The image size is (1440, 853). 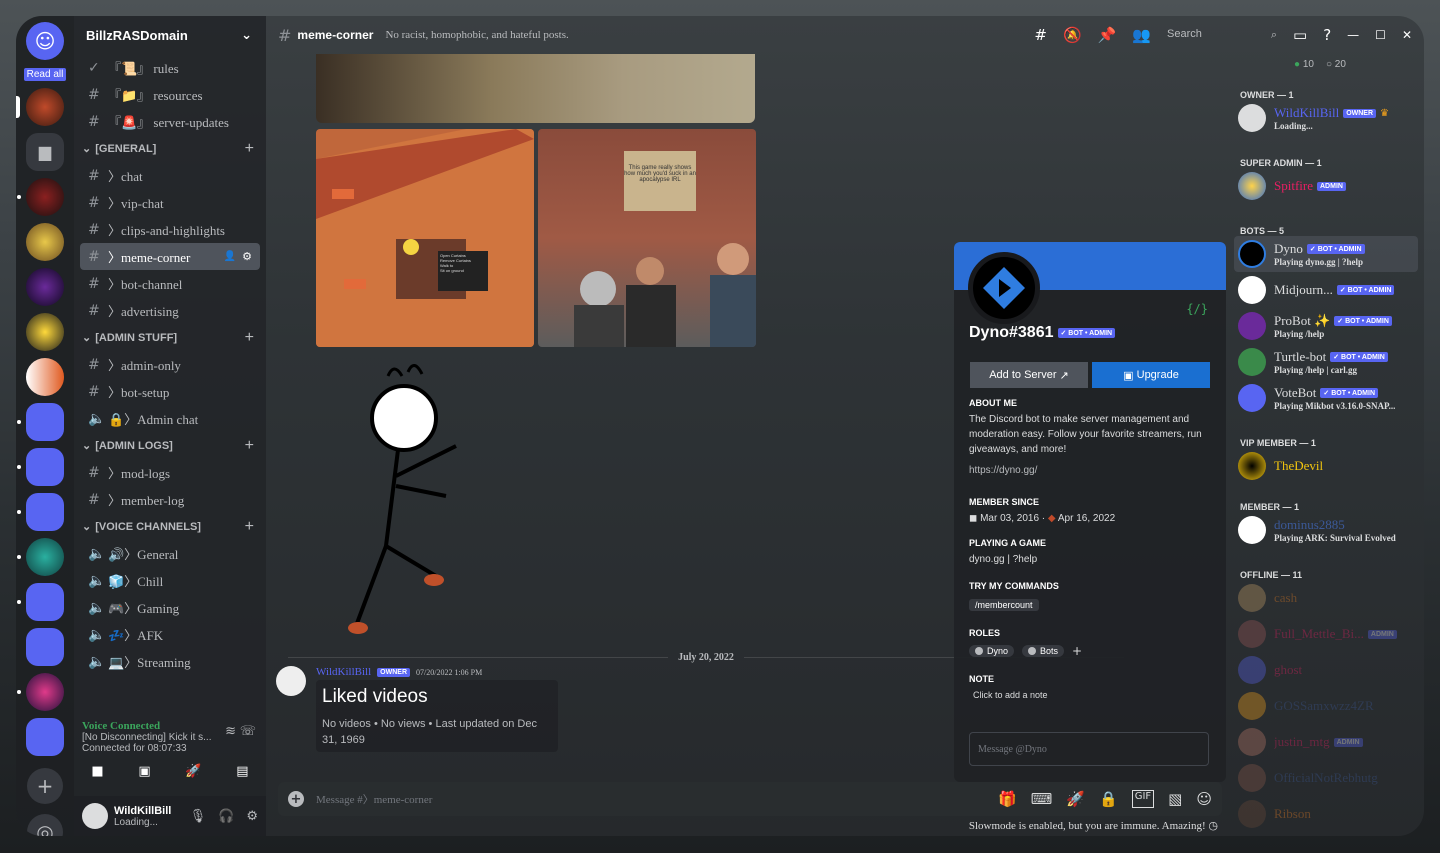 What do you see at coordinates (1175, 799) in the screenshot?
I see `sticker-icon: ▧` at bounding box center [1175, 799].